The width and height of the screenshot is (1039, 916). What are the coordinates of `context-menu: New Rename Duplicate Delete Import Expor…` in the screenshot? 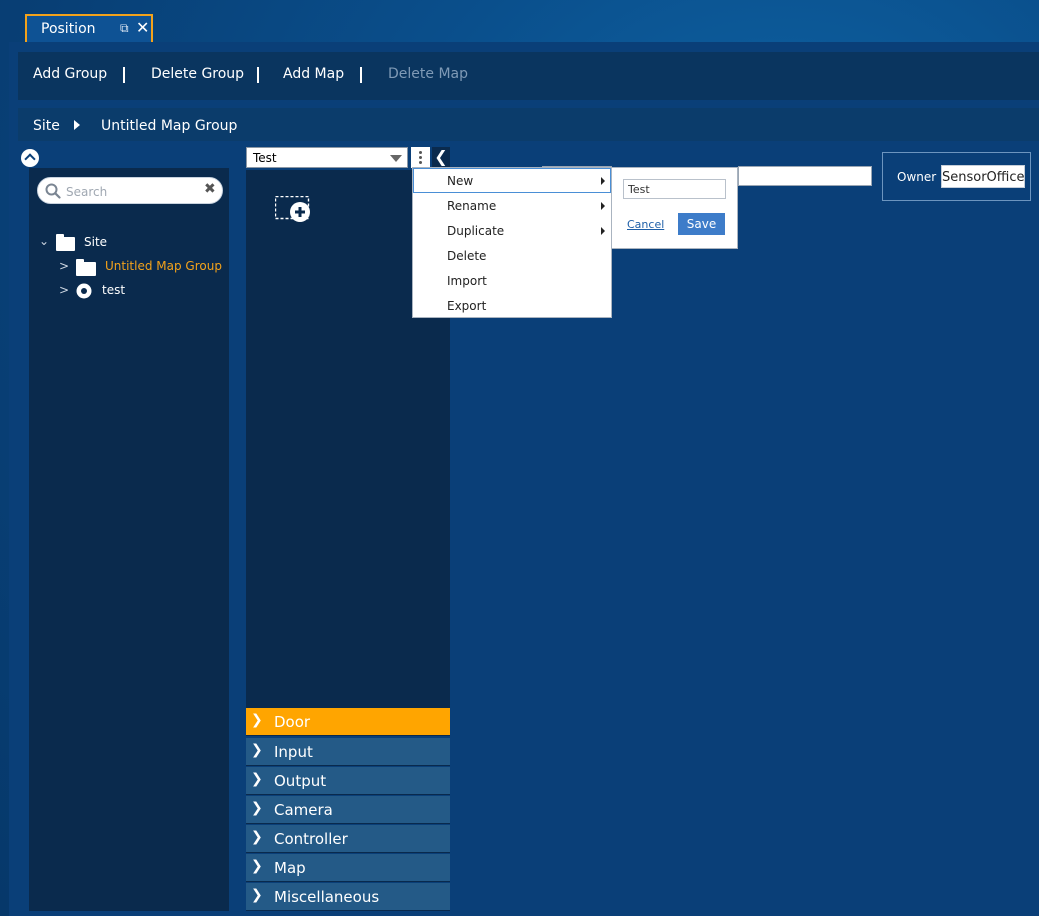 It's located at (512, 242).